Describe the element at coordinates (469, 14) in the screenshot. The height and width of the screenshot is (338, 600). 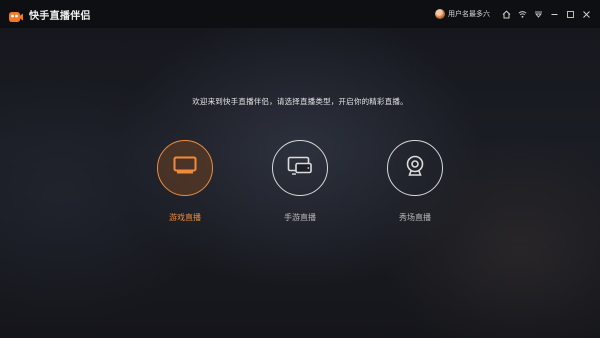
I see `username: 用户名最多六` at that location.